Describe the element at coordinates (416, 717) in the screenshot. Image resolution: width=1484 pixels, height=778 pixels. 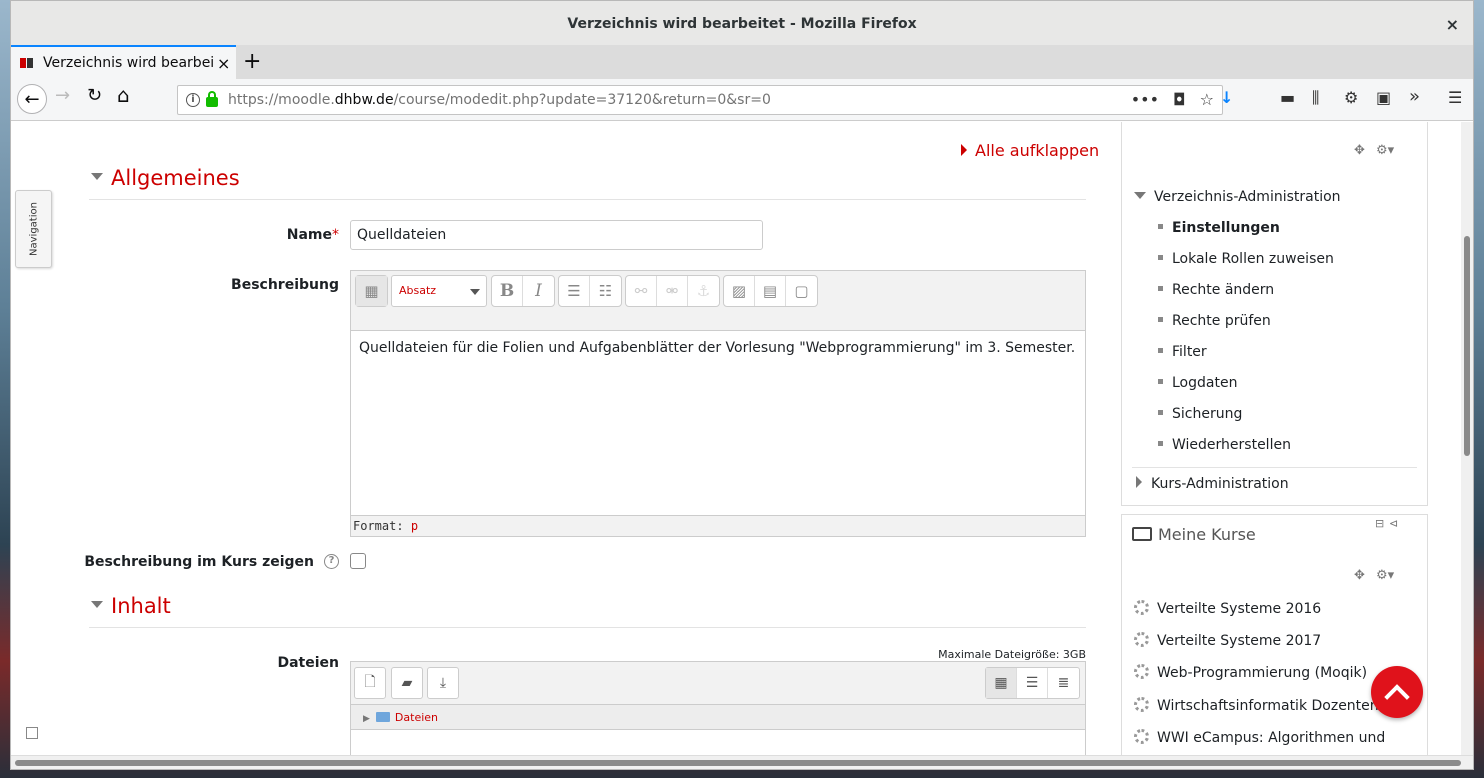
I see `files-folder-link: Dateien` at that location.